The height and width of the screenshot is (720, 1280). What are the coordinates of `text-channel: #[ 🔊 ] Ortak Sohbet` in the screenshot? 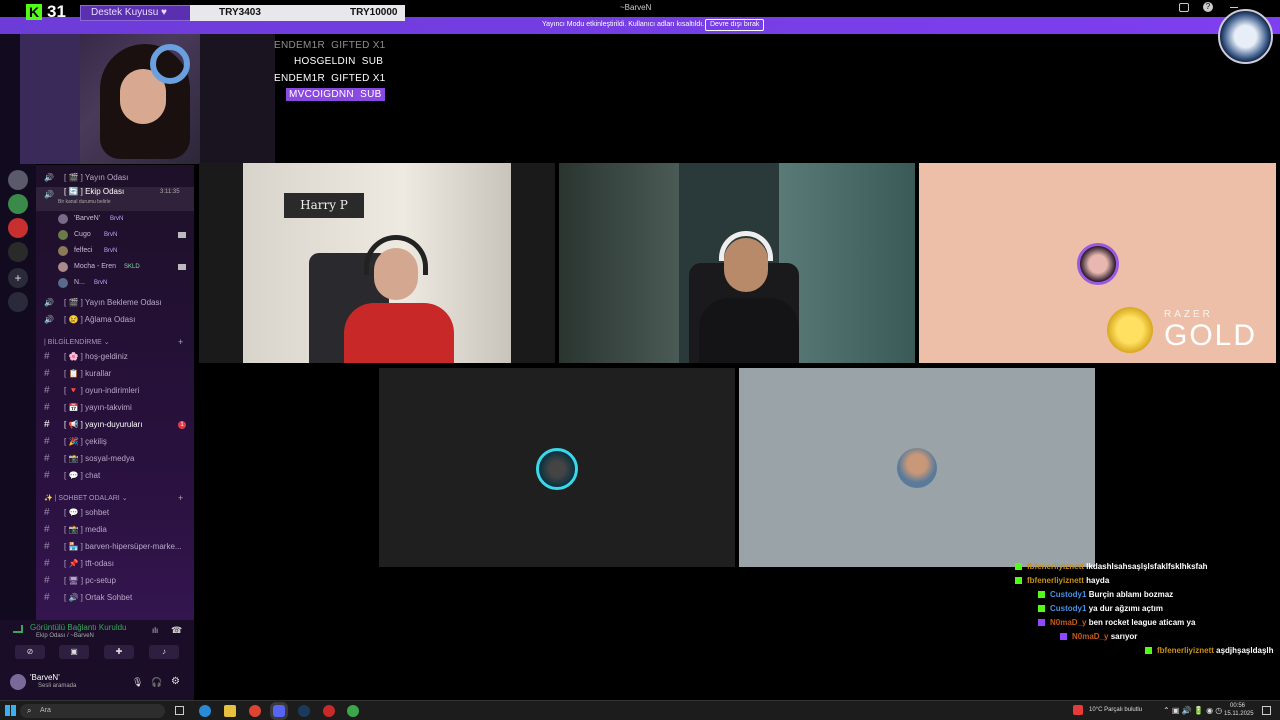 It's located at (115, 598).